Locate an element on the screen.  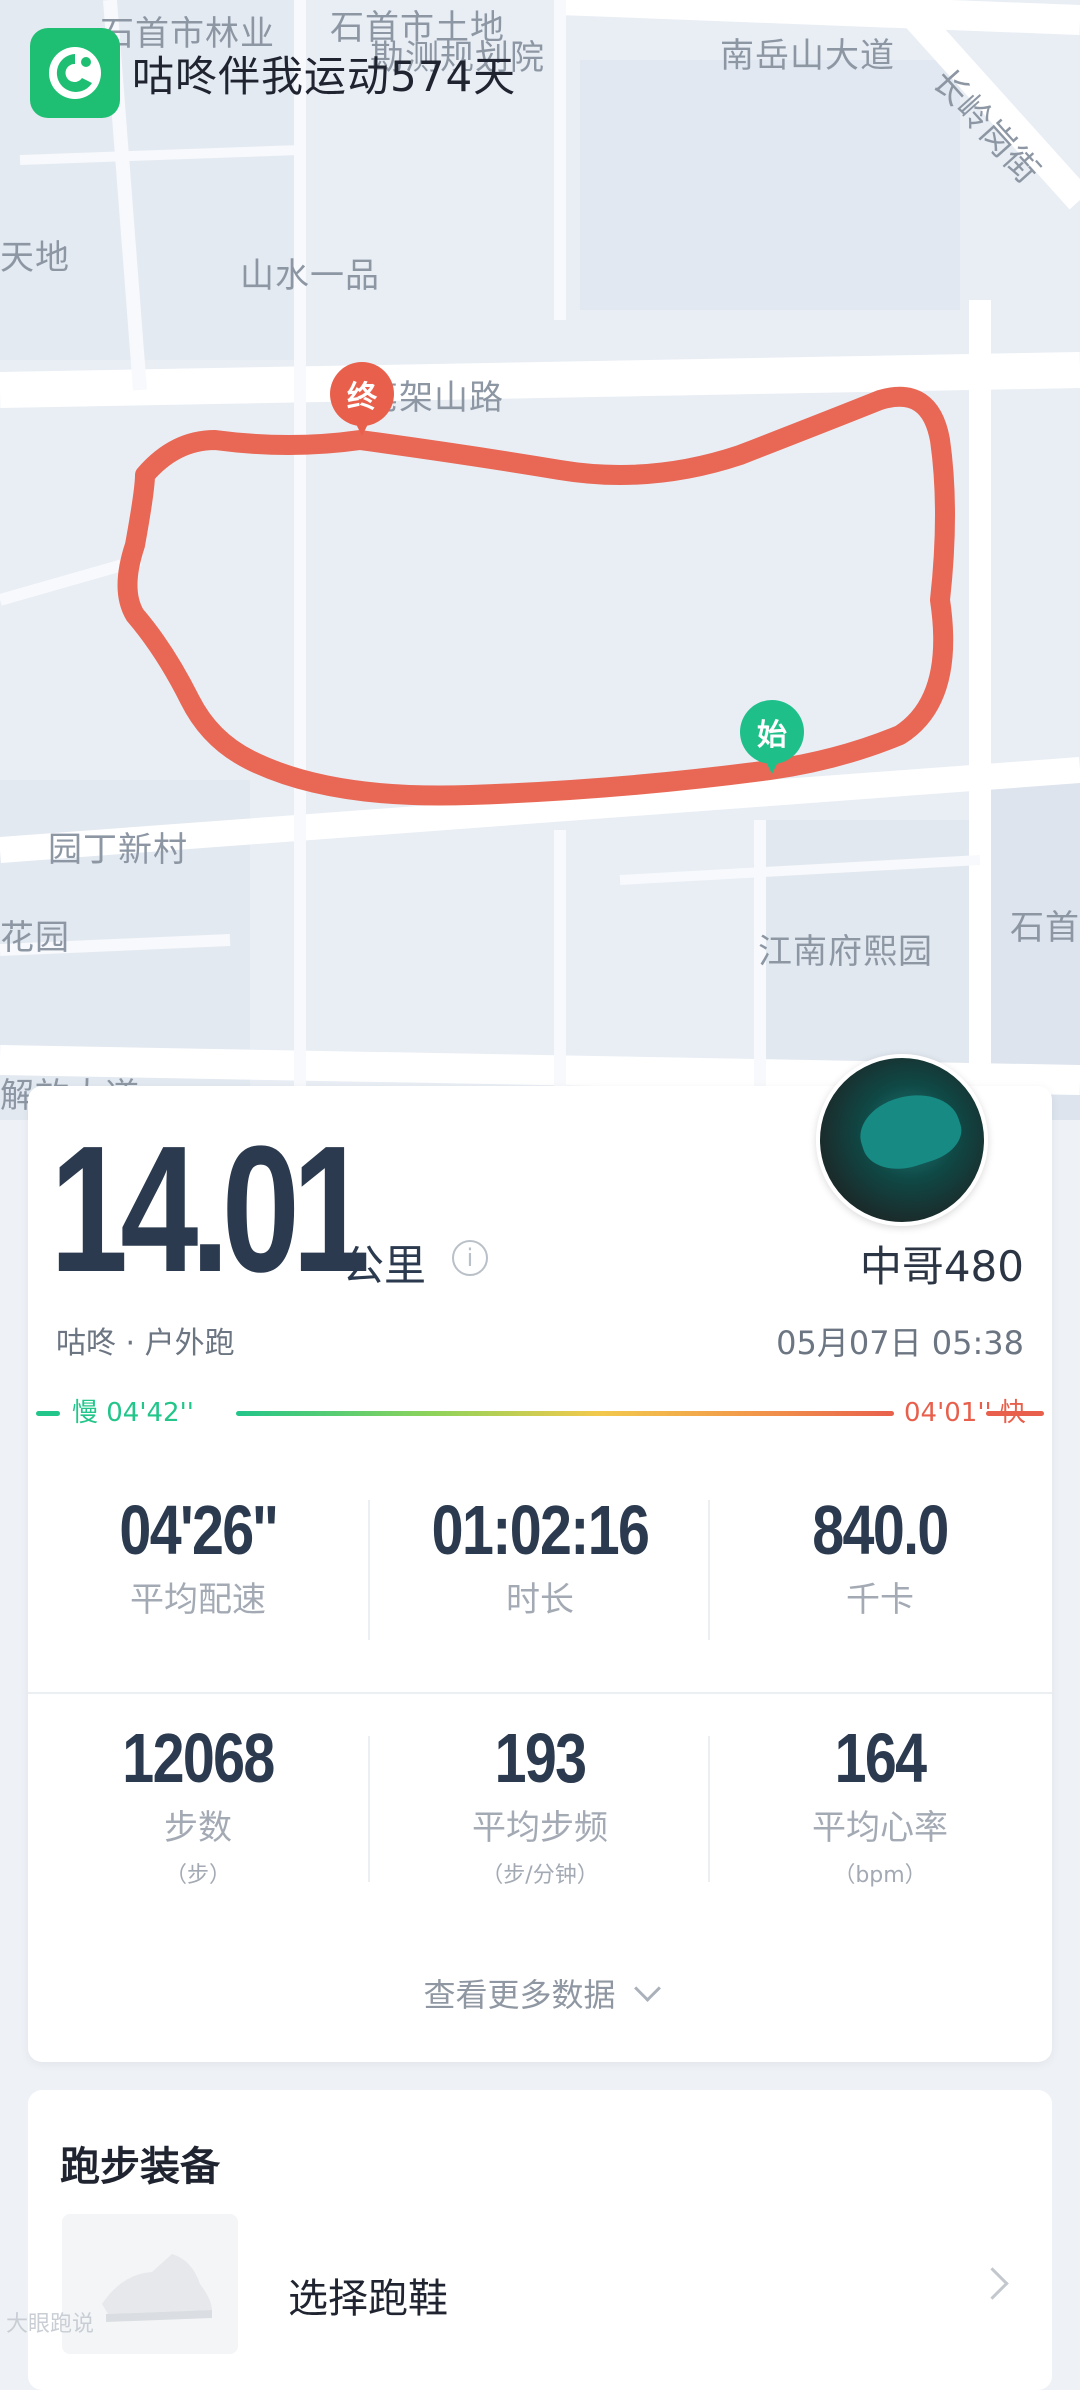
map-label: 园丁新村 is located at coordinates (118, 850).